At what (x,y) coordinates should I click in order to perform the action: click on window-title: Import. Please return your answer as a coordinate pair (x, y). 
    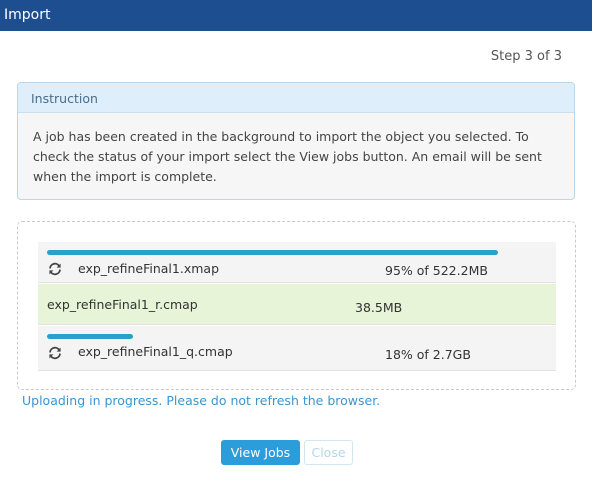
    Looking at the image, I should click on (27, 15).